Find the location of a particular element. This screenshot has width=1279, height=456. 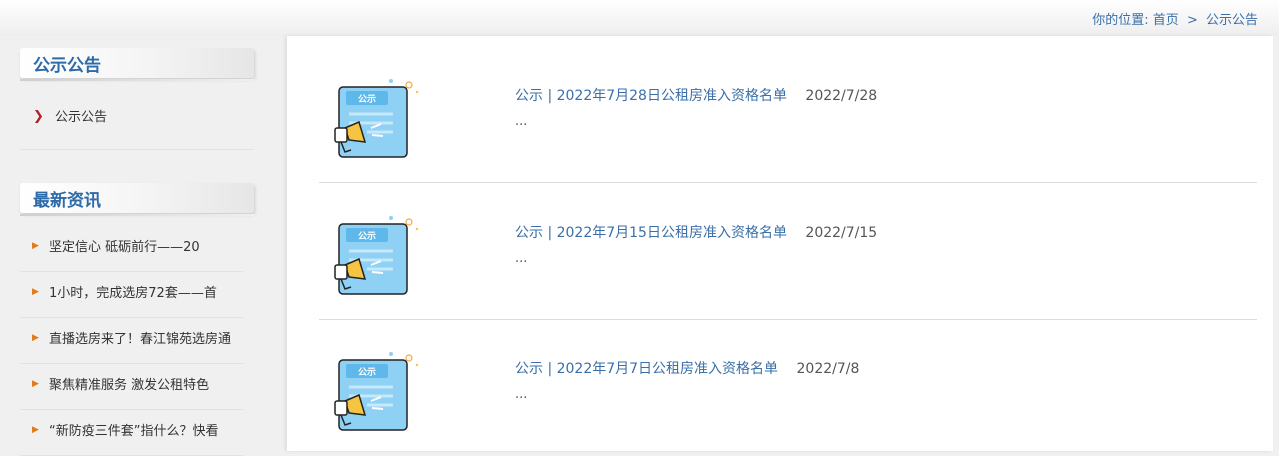

top-bar: 你的位置: 首页 > 公示公告 is located at coordinates (639, 18).